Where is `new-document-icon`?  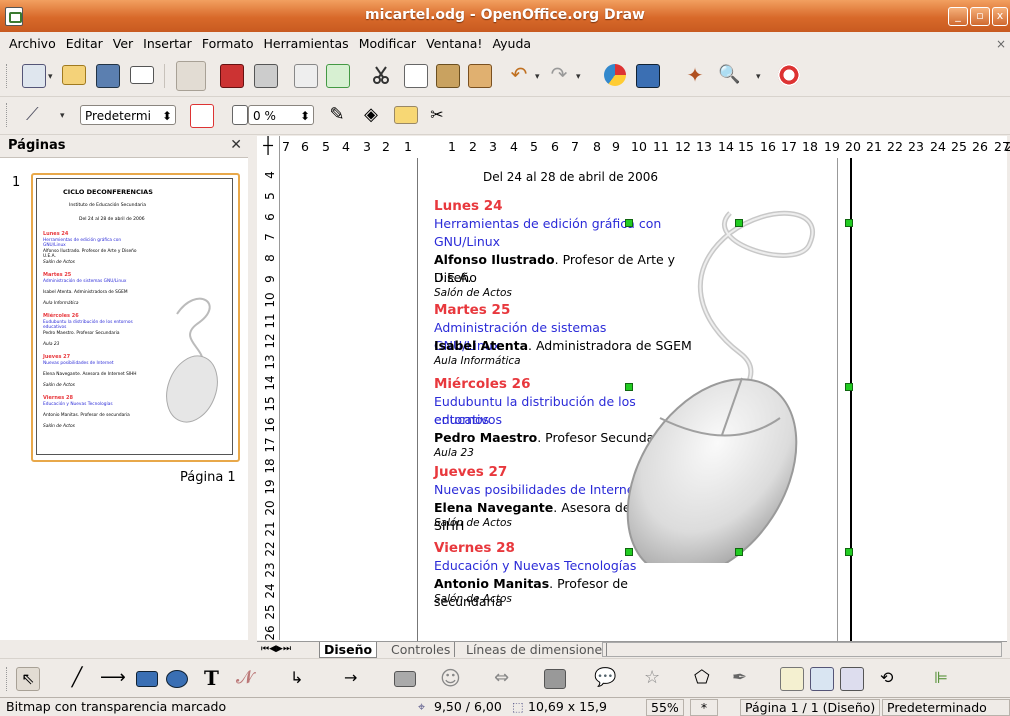
new-document-icon is located at coordinates (34, 76).